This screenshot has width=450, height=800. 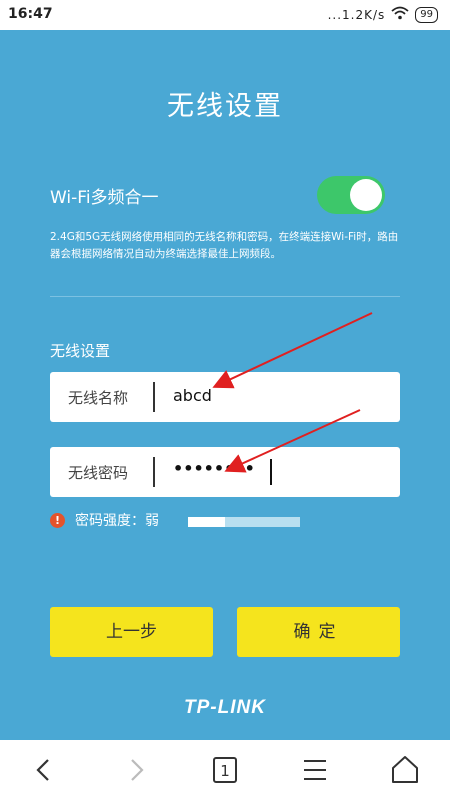 What do you see at coordinates (405, 770) in the screenshot?
I see `home-icon` at bounding box center [405, 770].